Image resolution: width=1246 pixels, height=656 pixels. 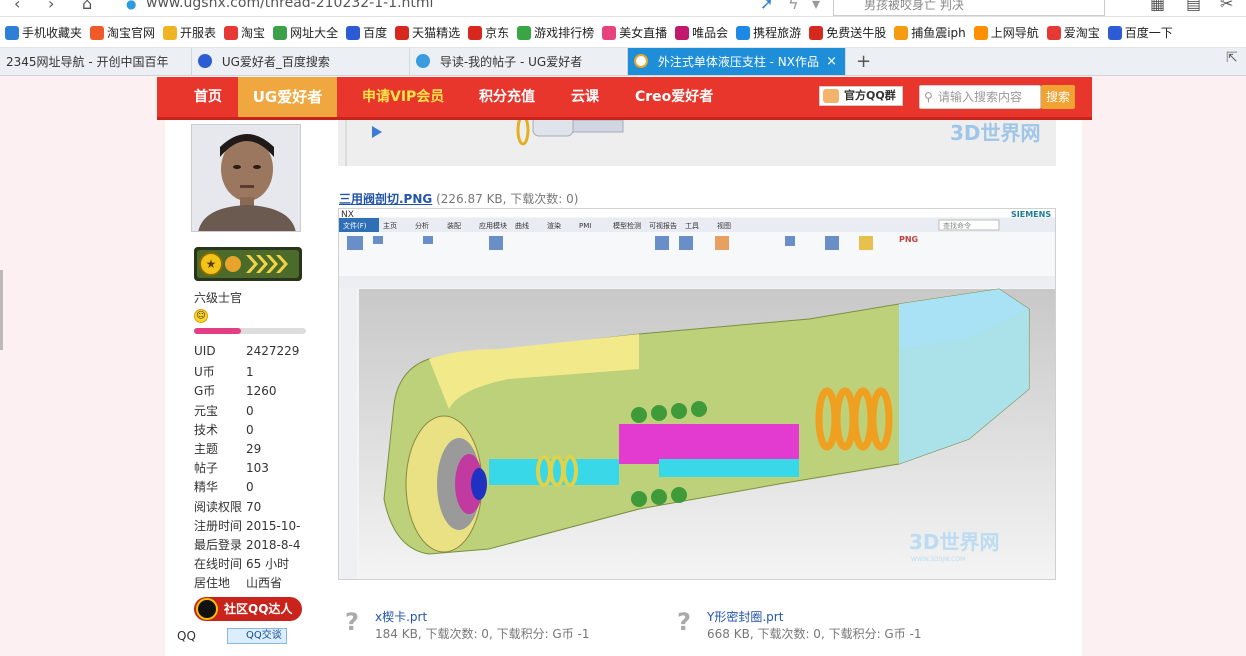 I want to click on bookmark-item: 游戏排行榜, so click(x=555, y=32).